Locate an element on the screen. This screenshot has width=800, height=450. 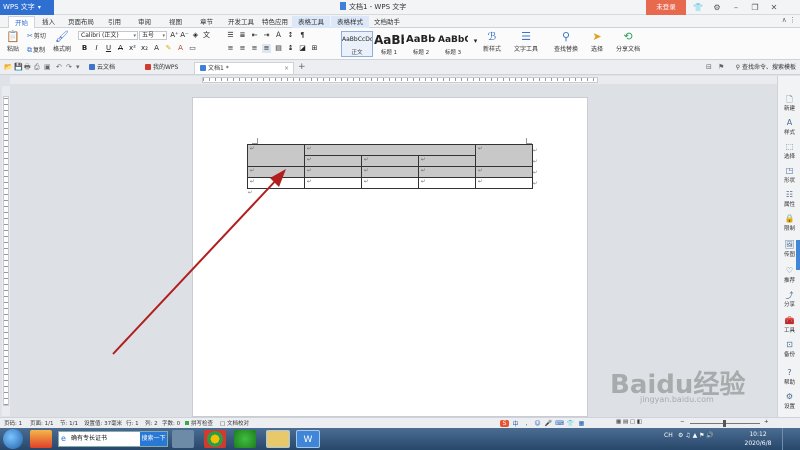
tab-home: 开始 is located at coordinates (21, 22).